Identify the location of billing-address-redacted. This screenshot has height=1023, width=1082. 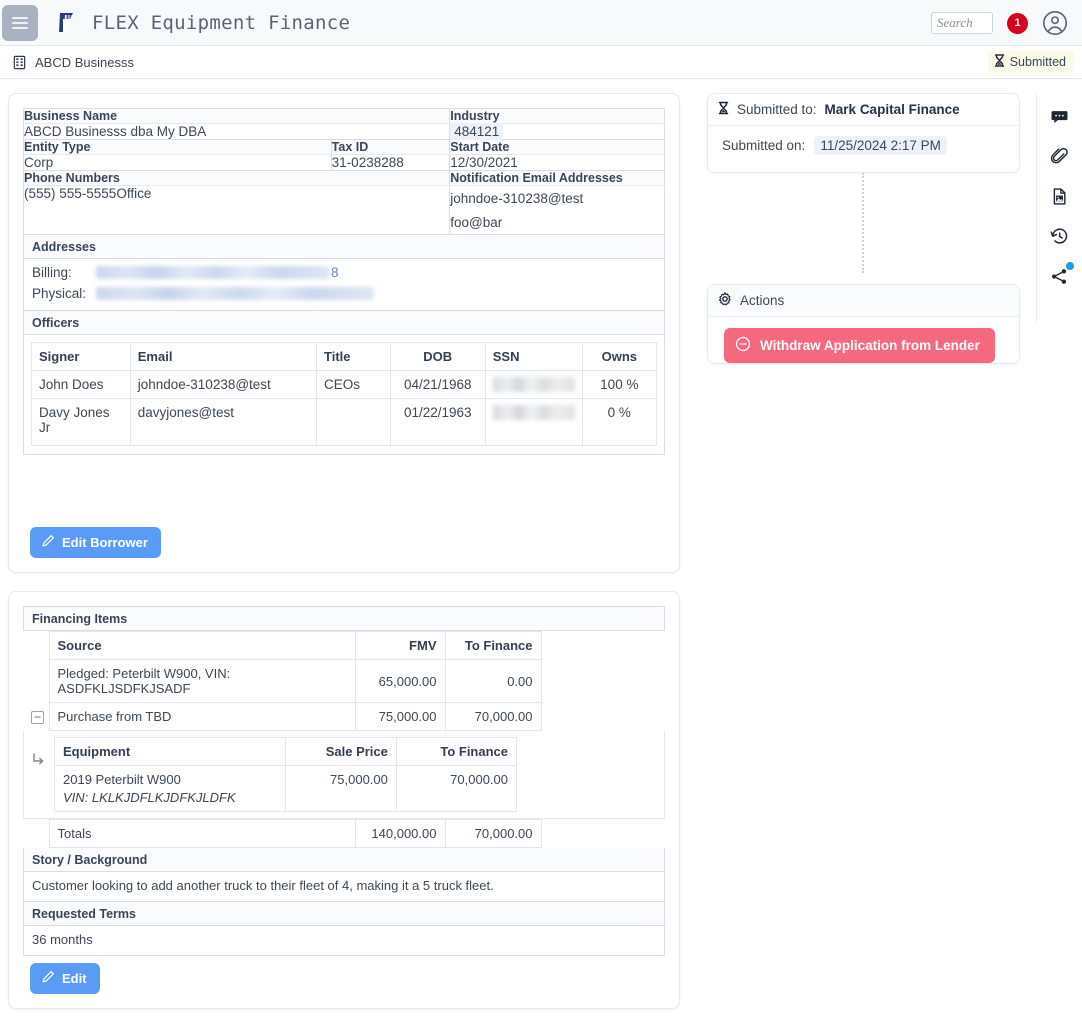
(213, 272).